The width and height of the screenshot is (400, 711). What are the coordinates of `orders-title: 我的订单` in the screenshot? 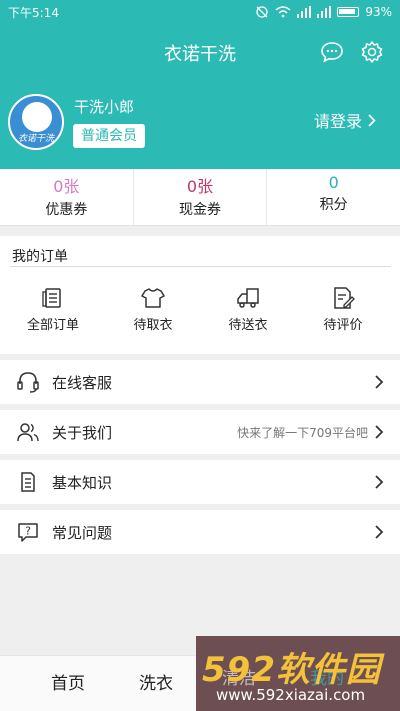 It's located at (40, 257).